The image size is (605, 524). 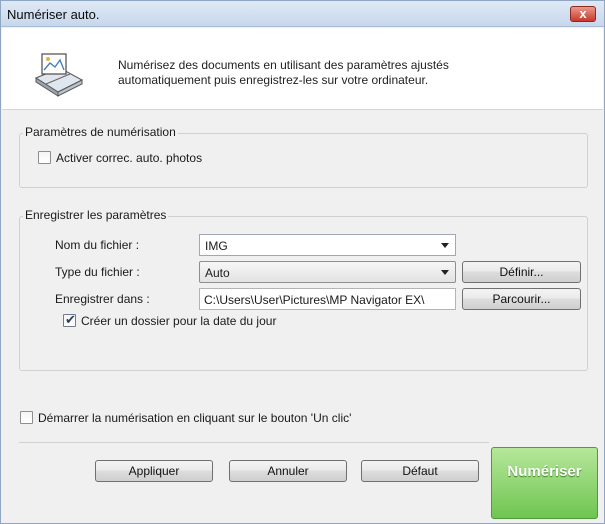 I want to click on file-type-select: Auto, so click(x=327, y=272).